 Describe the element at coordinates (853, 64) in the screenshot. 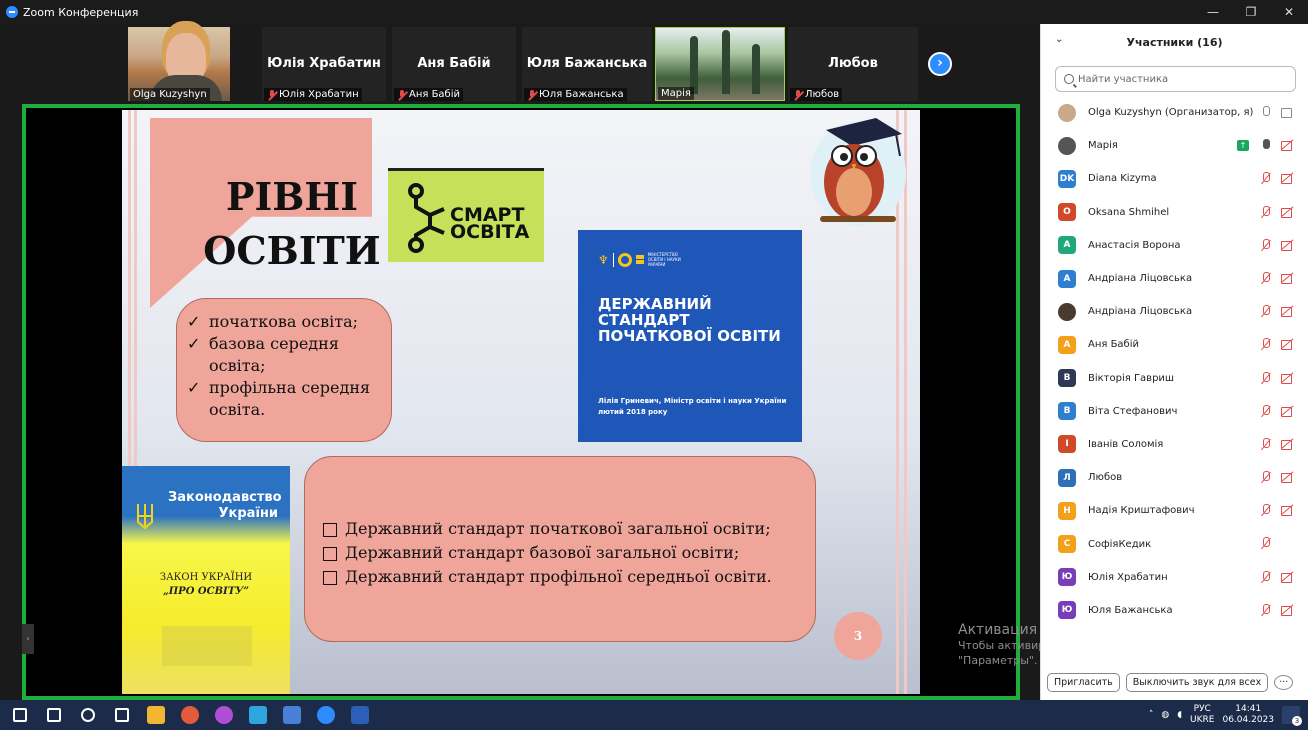

I see `video-tile-lyubov: Любов Любов` at that location.